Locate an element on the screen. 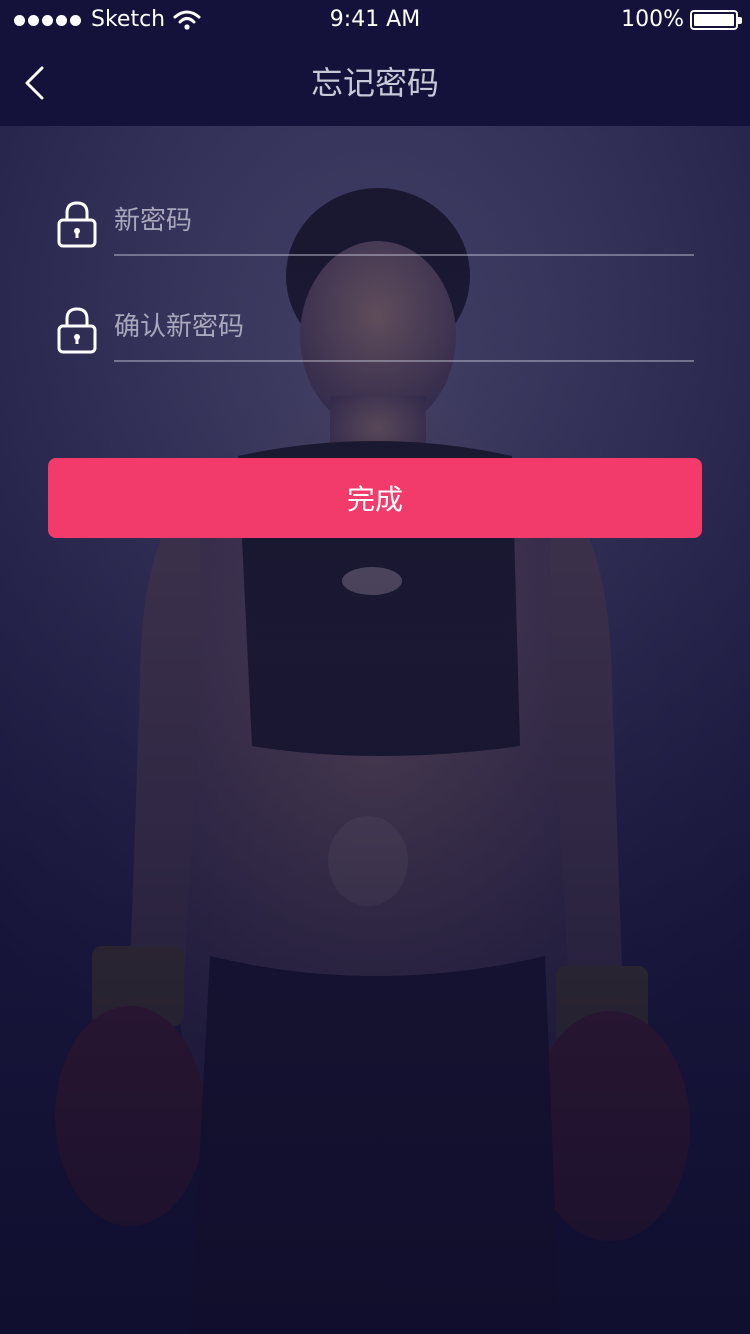 The height and width of the screenshot is (1334, 750). confirm-password-field is located at coordinates (376, 336).